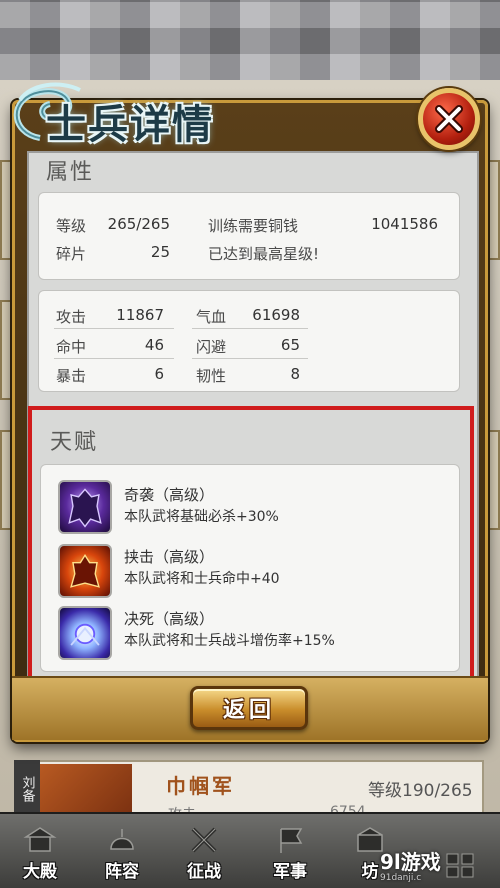 The height and width of the screenshot is (888, 500). Describe the element at coordinates (249, 236) in the screenshot. I see `attributes-panel` at that location.